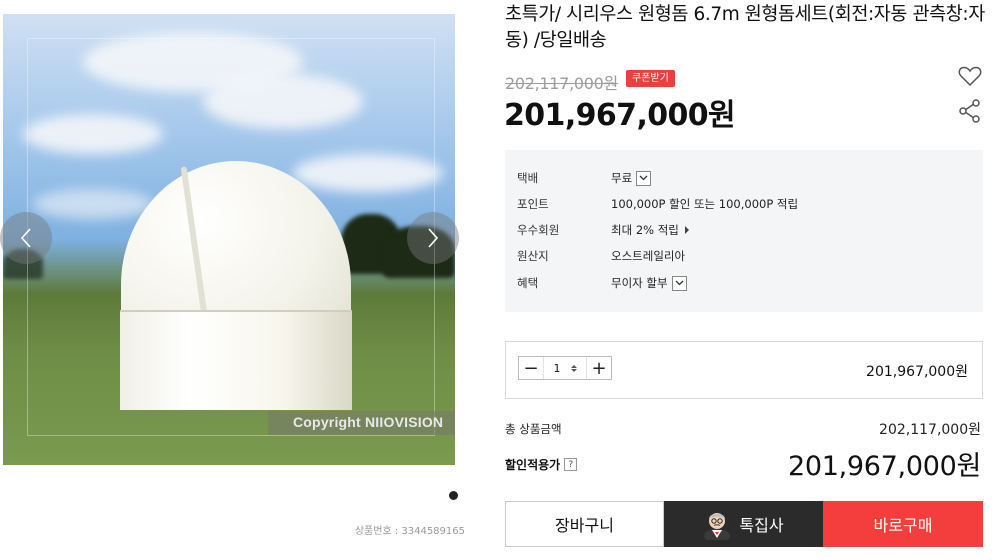  I want to click on buy-now-button: 바로구매, so click(903, 524).